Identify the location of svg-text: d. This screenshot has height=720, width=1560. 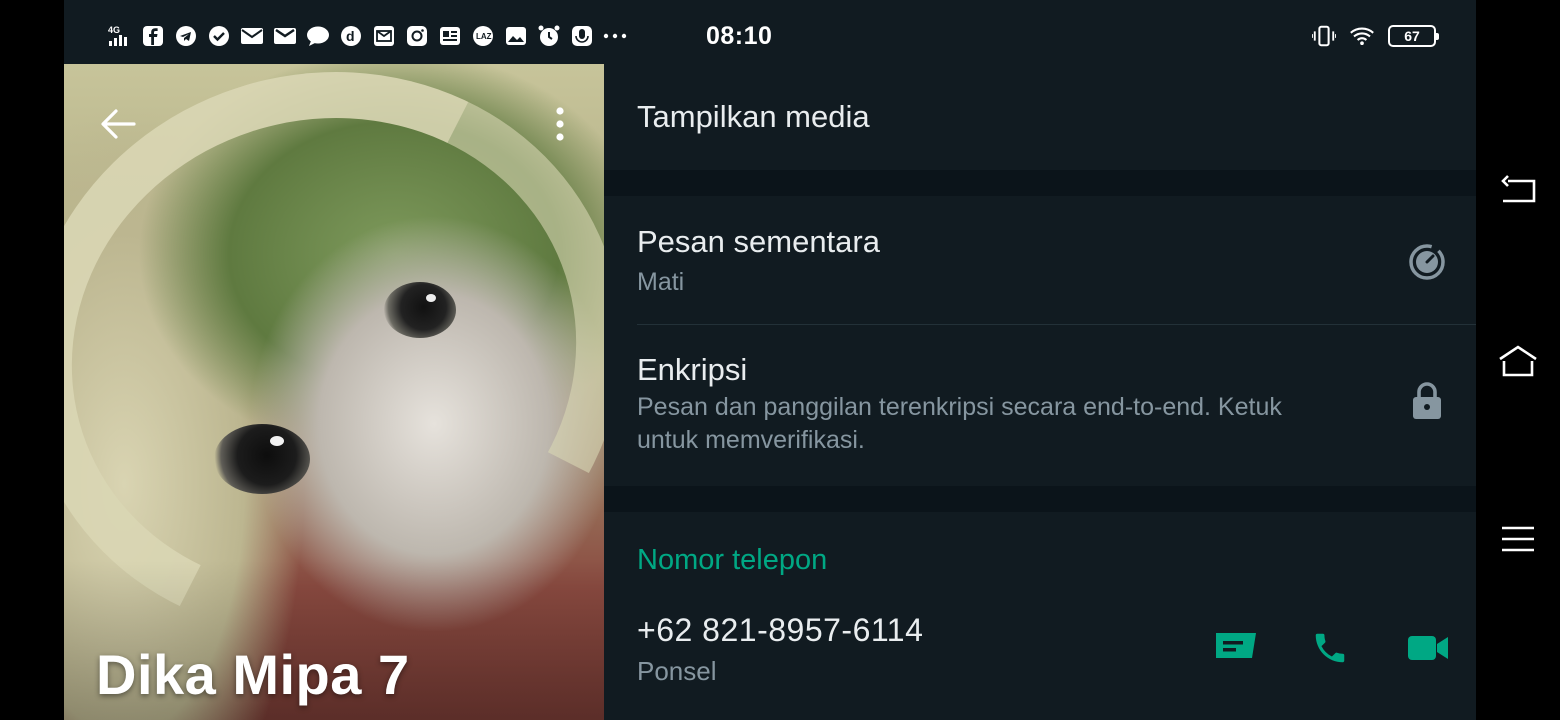
(350, 36).